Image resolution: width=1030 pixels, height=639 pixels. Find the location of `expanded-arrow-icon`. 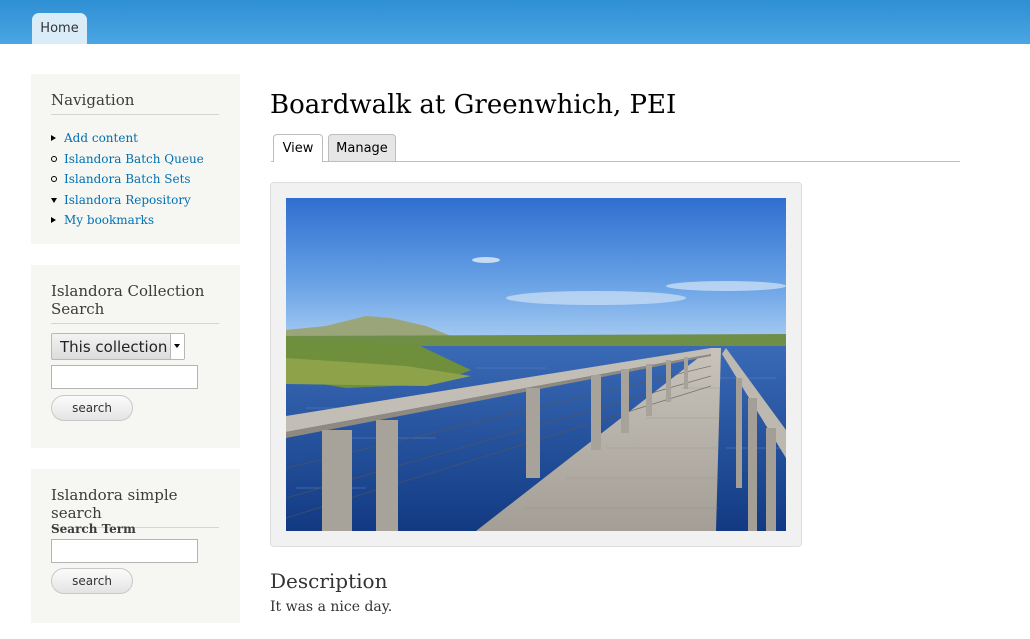

expanded-arrow-icon is located at coordinates (54, 200).